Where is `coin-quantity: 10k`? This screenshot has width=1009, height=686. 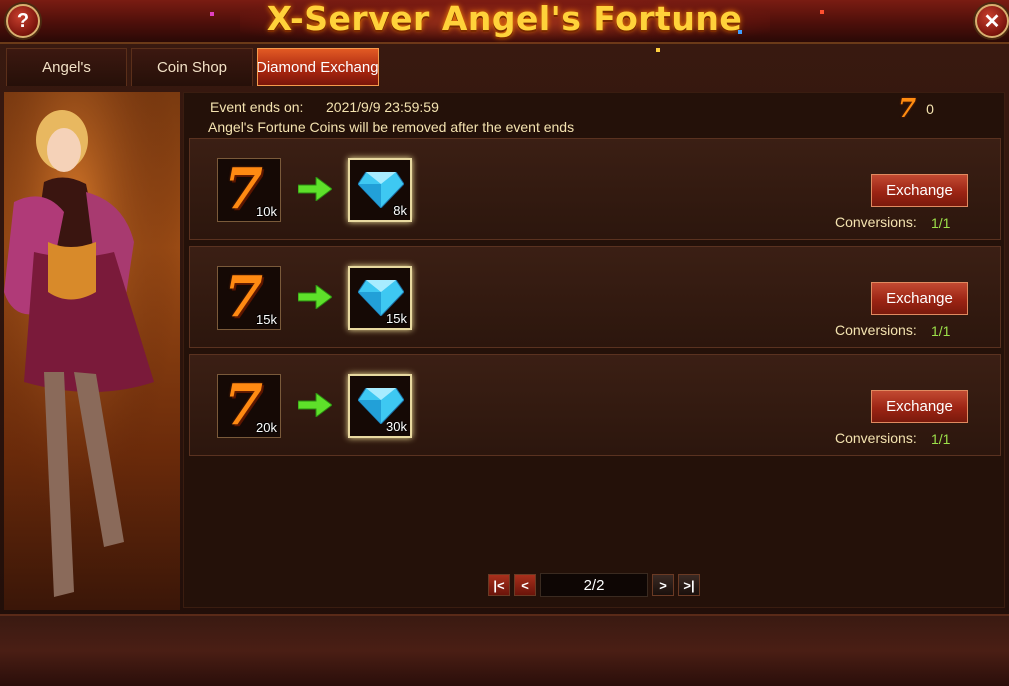
coin-quantity: 10k is located at coordinates (266, 211).